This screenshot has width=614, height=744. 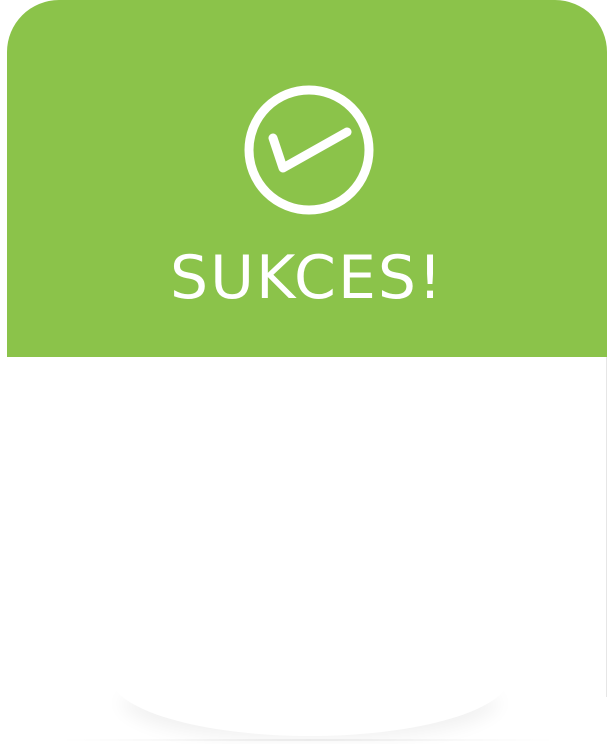 What do you see at coordinates (306, 278) in the screenshot?
I see `success-title: SUKCES!` at bounding box center [306, 278].